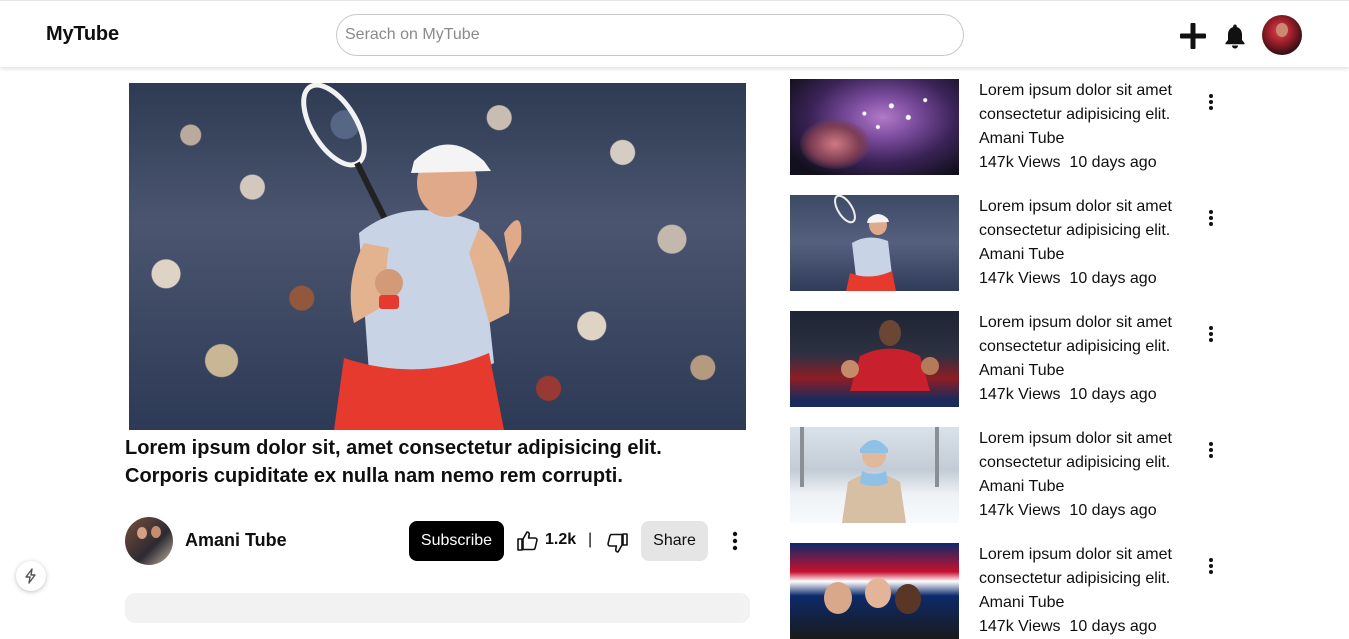 Image resolution: width=1349 pixels, height=639 pixels. Describe the element at coordinates (617, 543) in the screenshot. I see `thumbs-down-icon` at that location.